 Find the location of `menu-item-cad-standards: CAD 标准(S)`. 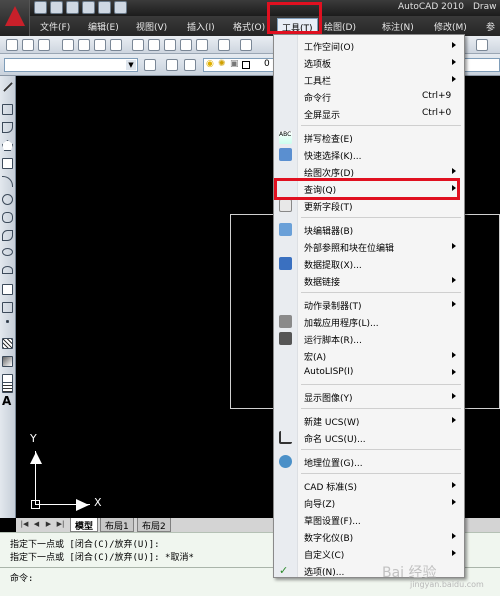

menu-item-cad-standards: CAD 标准(S) is located at coordinates (369, 485).